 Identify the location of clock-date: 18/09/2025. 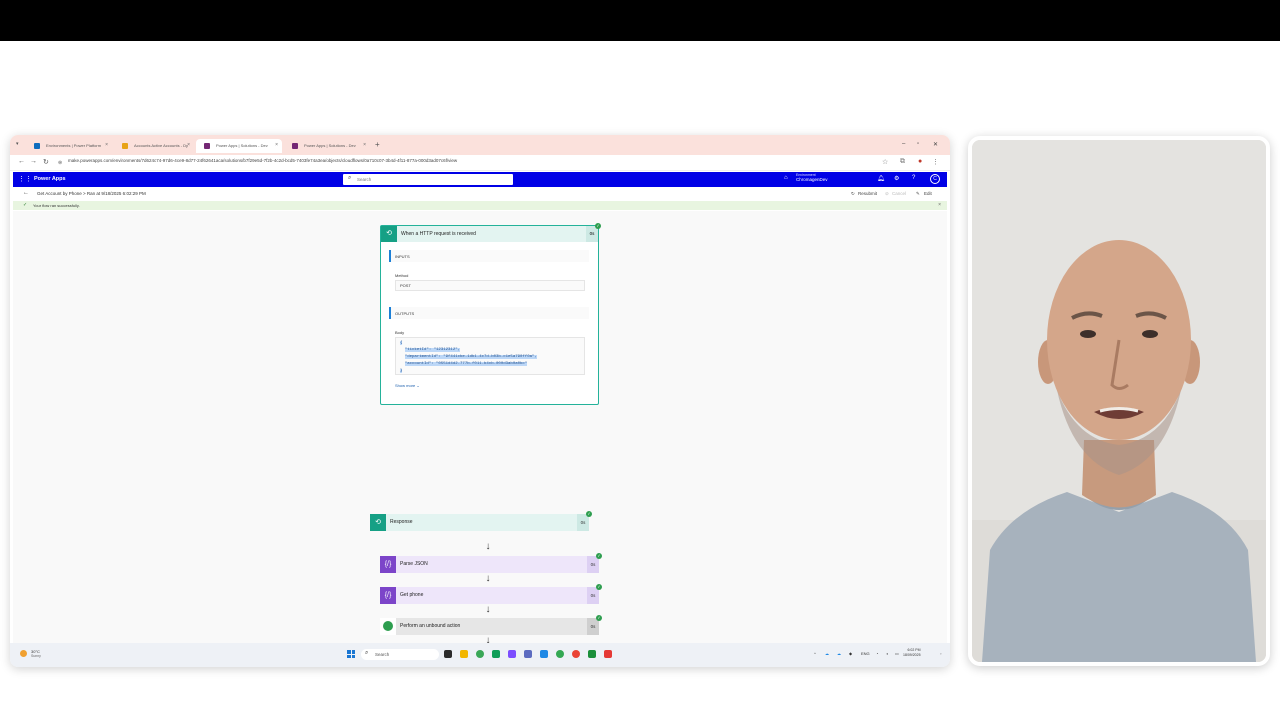
(912, 655).